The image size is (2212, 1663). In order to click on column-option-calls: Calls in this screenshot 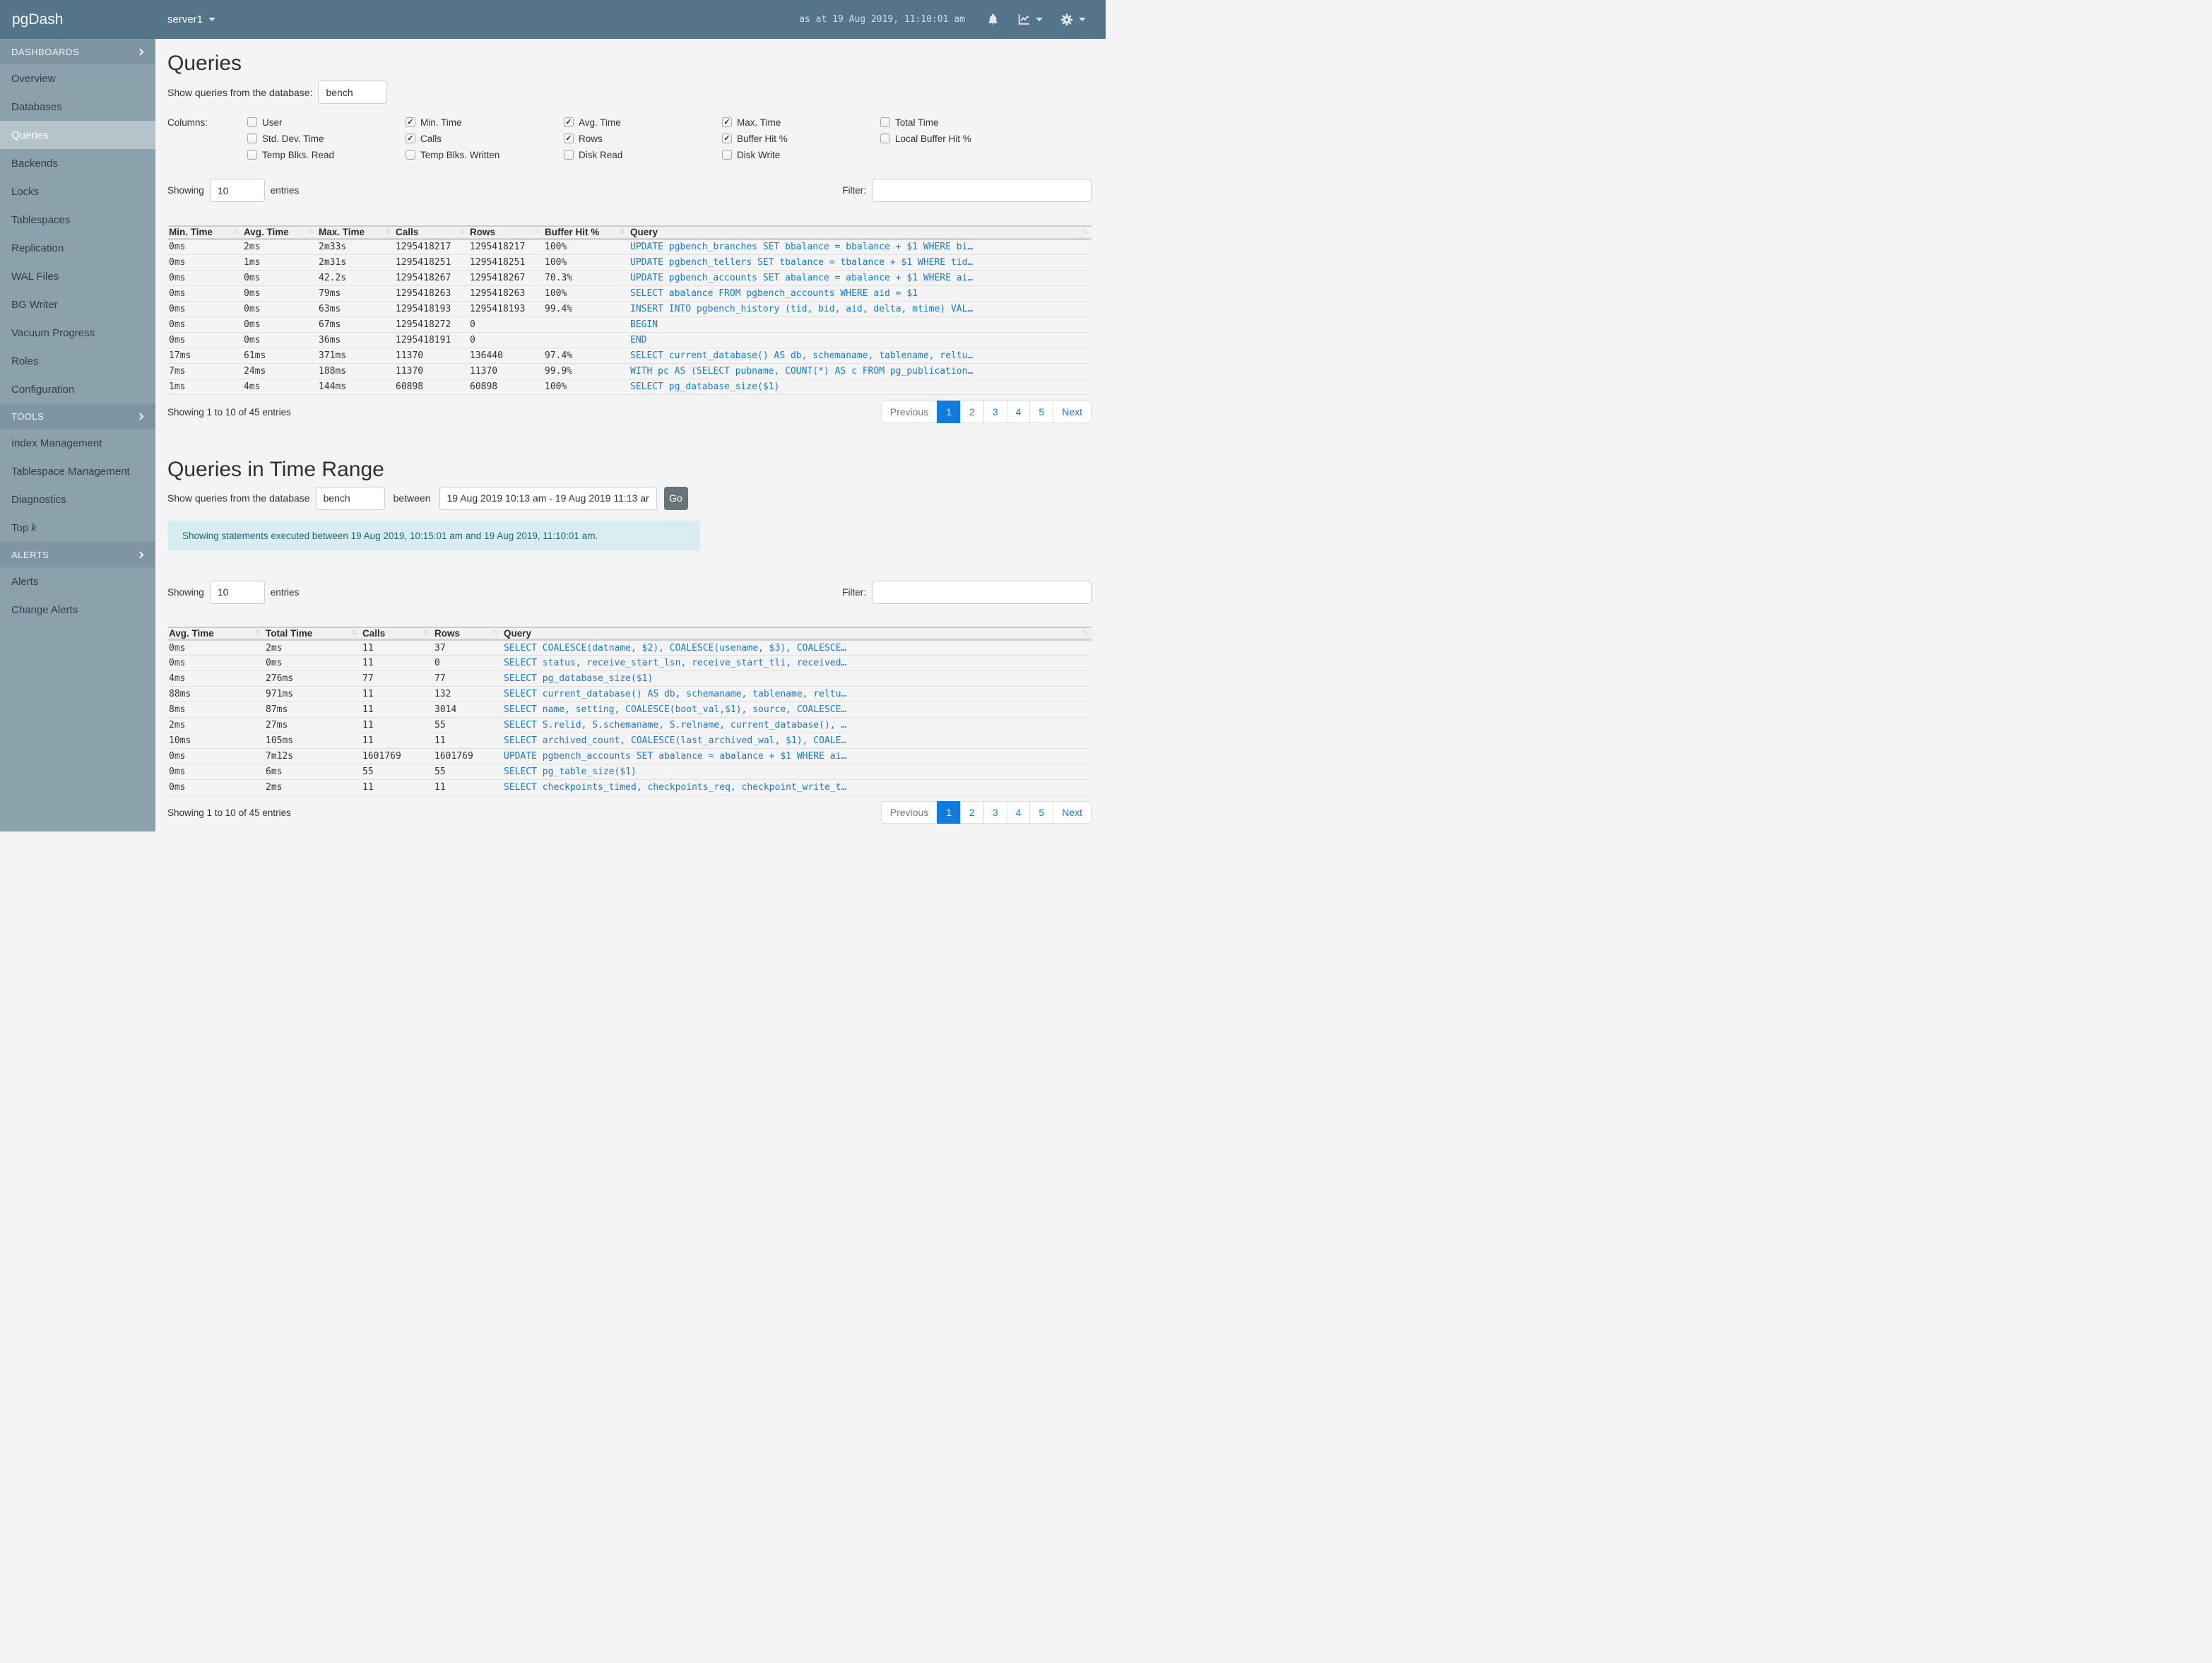, I will do `click(485, 139)`.